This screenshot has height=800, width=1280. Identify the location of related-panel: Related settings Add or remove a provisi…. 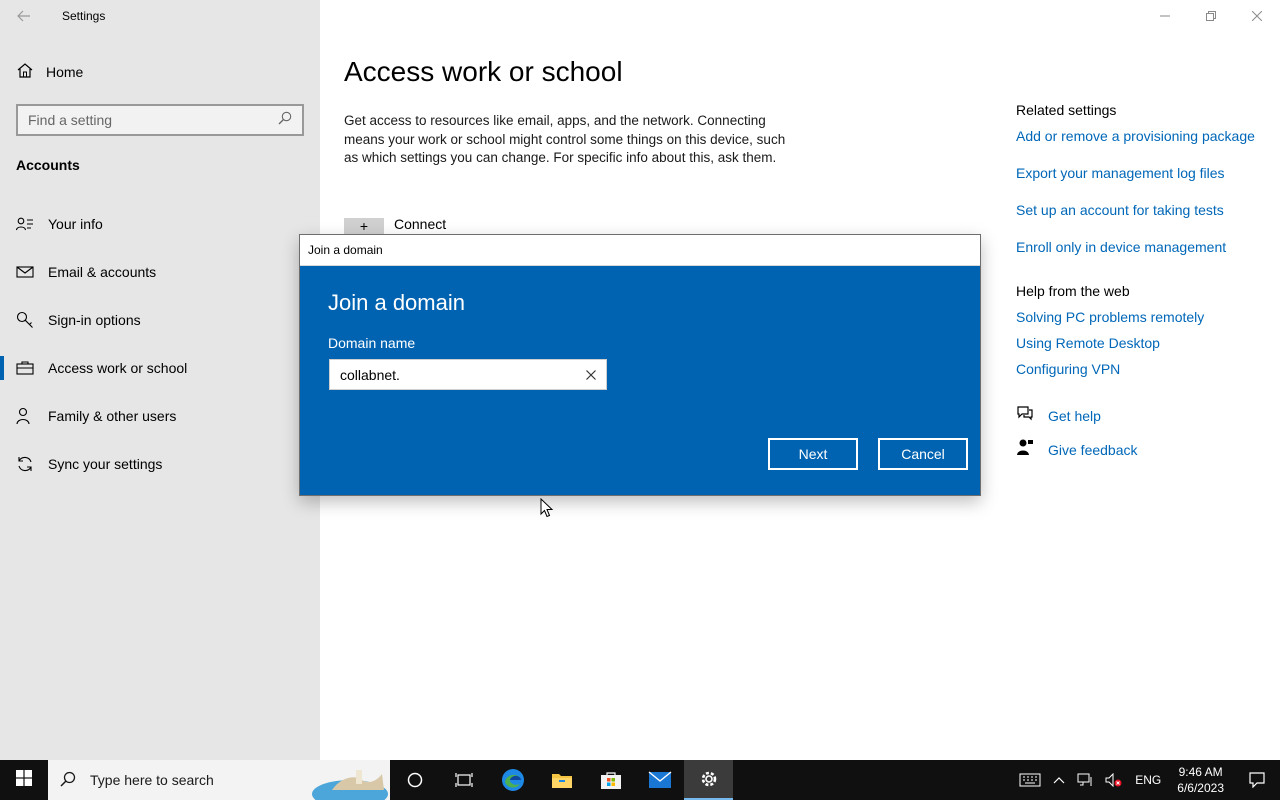
(1148, 287).